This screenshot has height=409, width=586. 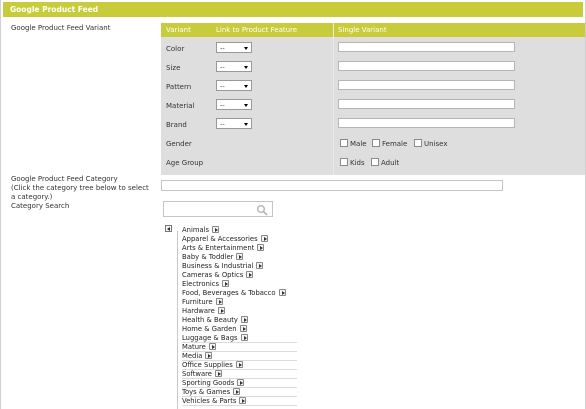 What do you see at coordinates (234, 123) in the screenshot?
I see `brand-feature-select: --` at bounding box center [234, 123].